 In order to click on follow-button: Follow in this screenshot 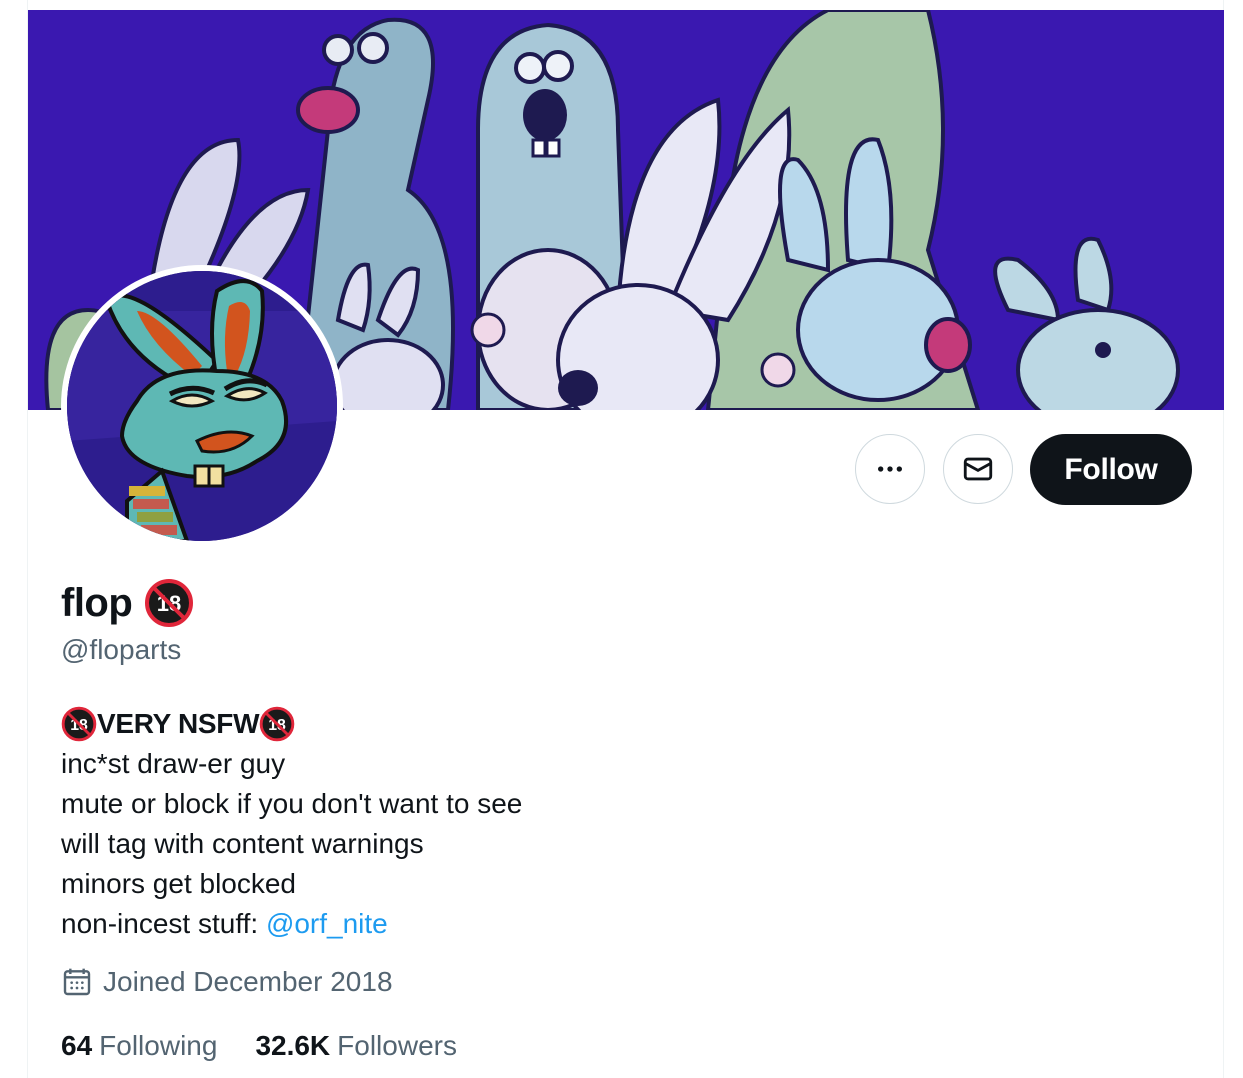, I will do `click(1111, 469)`.